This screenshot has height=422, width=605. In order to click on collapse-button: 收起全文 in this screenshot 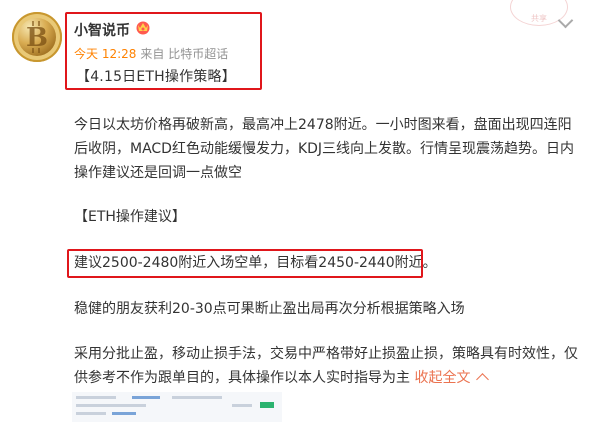, I will do `click(452, 378)`.